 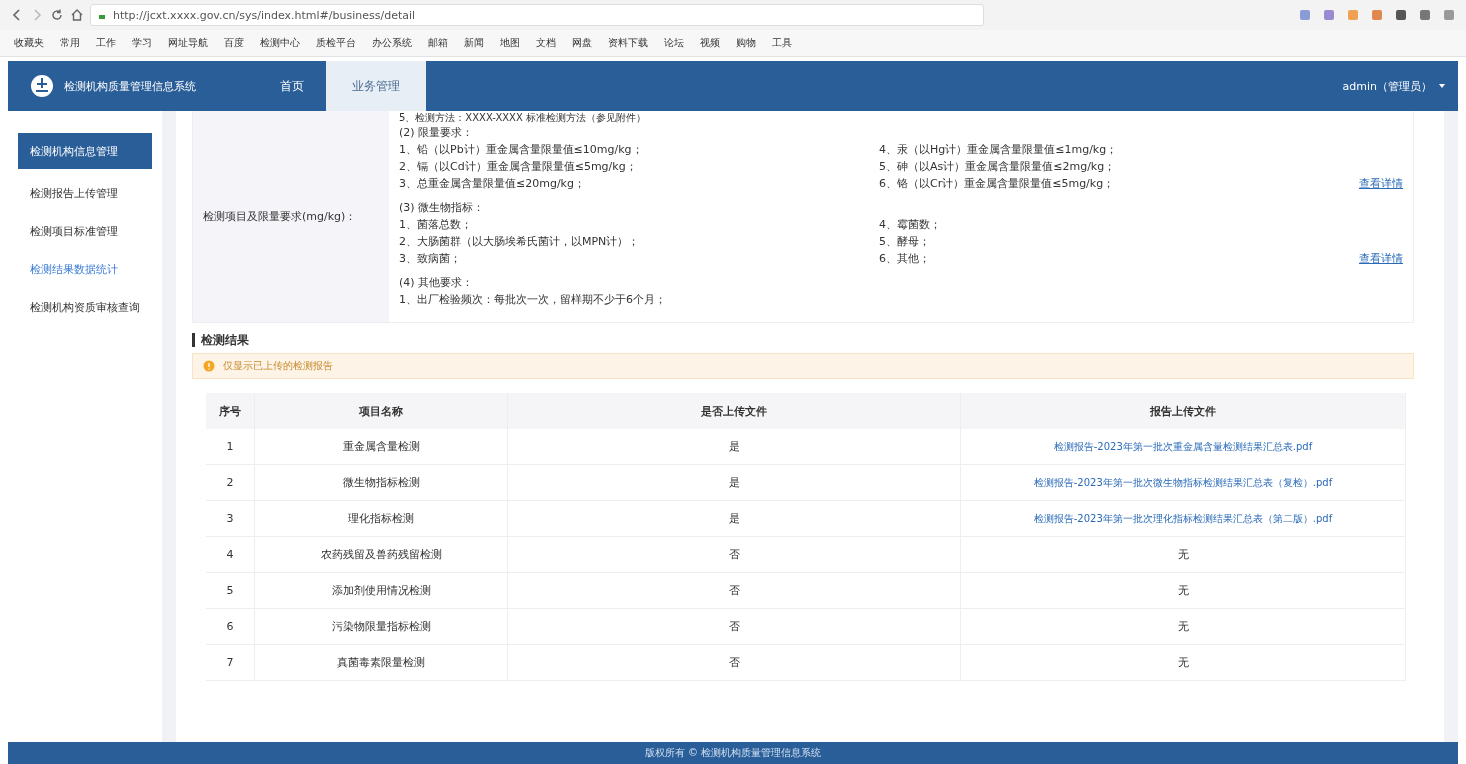 I want to click on sidebar-item: 检测报告上传管理, so click(x=85, y=193).